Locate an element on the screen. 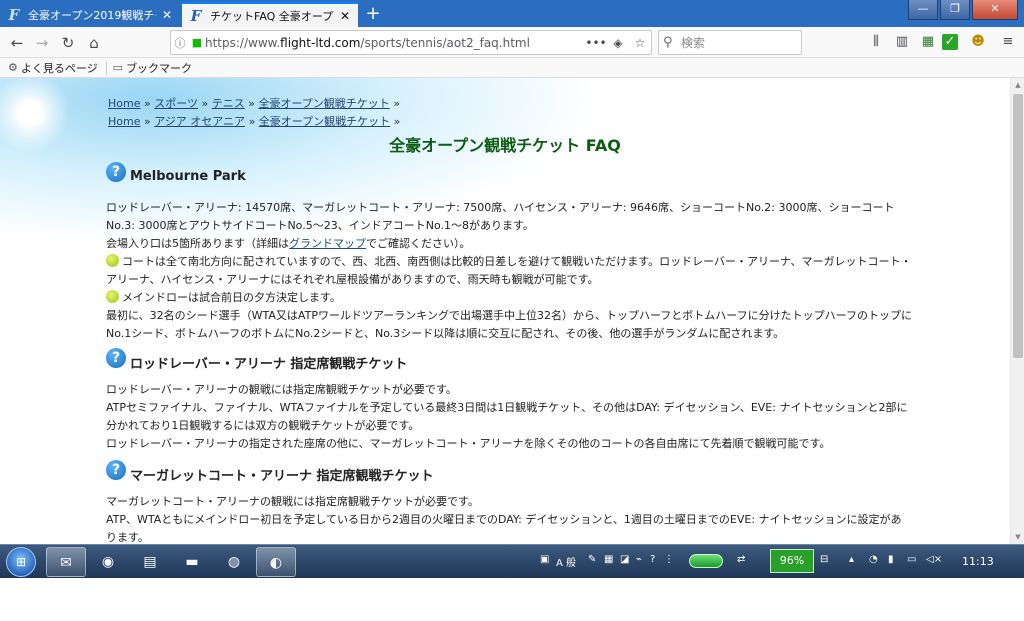 The width and height of the screenshot is (1024, 621). breadcrumb-link-asia-oceania: アジア オセアニア is located at coordinates (199, 121).